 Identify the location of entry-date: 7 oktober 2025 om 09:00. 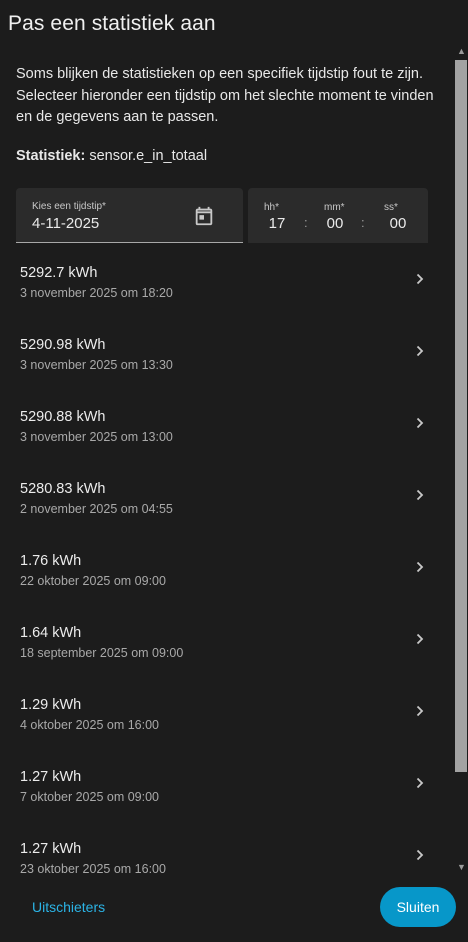
(89, 797).